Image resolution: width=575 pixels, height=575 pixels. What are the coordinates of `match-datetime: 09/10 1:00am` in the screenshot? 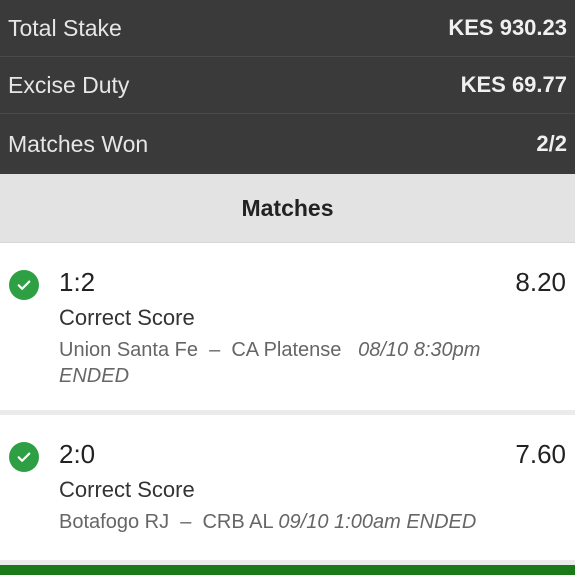 It's located at (339, 522).